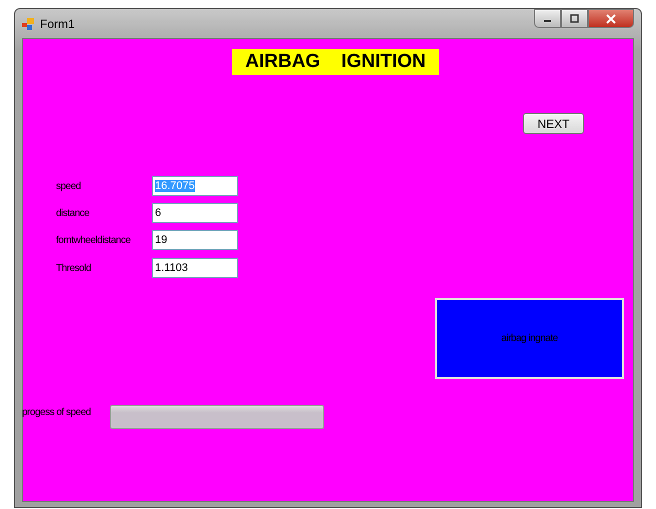 Image resolution: width=656 pixels, height=509 pixels. Describe the element at coordinates (175, 186) in the screenshot. I see `field-value: 16.7075` at that location.